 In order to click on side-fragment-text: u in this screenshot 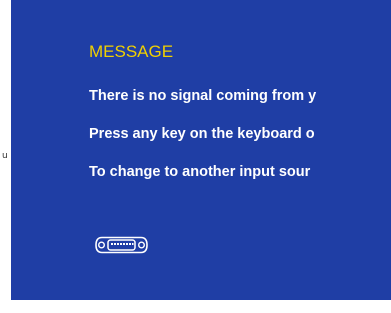, I will do `click(5, 156)`.